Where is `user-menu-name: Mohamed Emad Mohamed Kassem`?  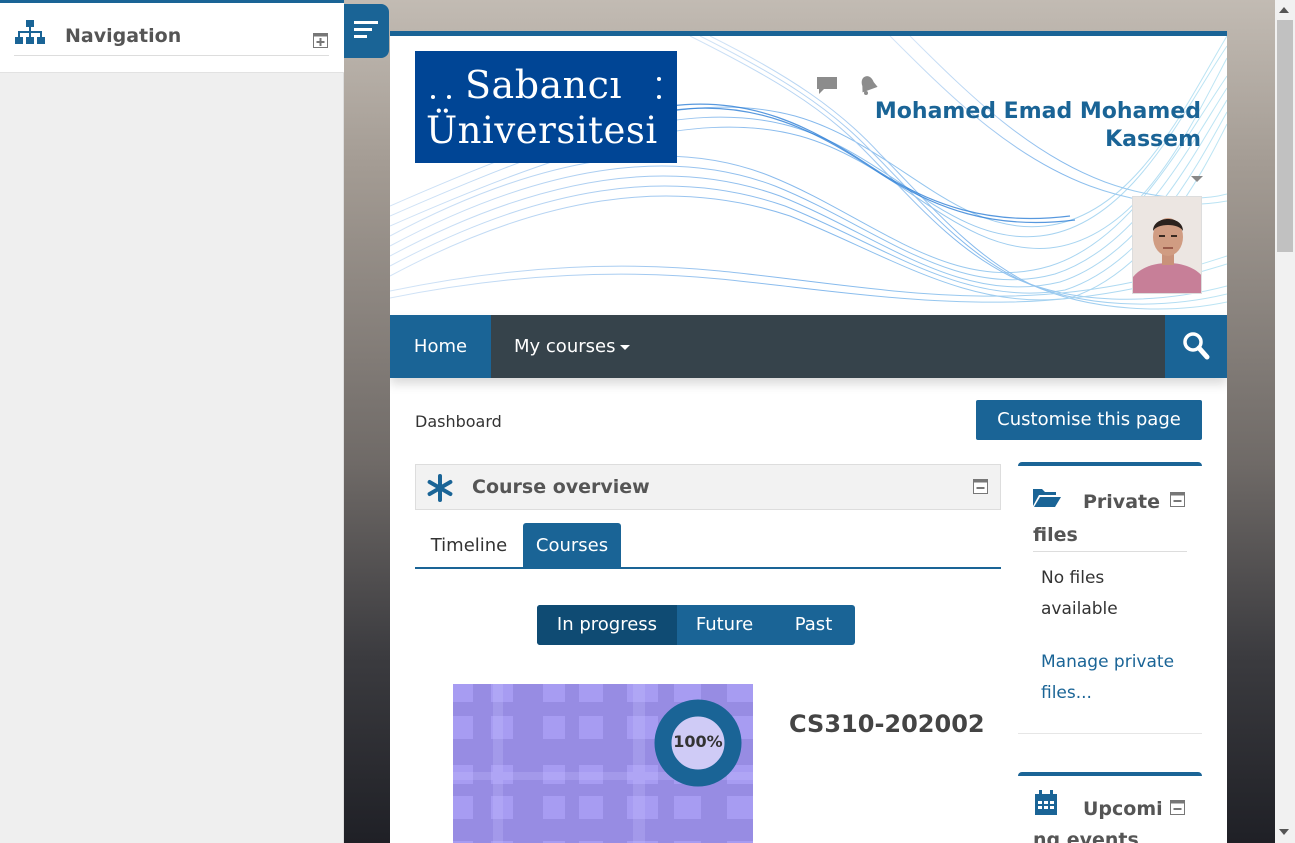
user-menu-name: Mohamed Emad Mohamed Kassem is located at coordinates (1021, 126).